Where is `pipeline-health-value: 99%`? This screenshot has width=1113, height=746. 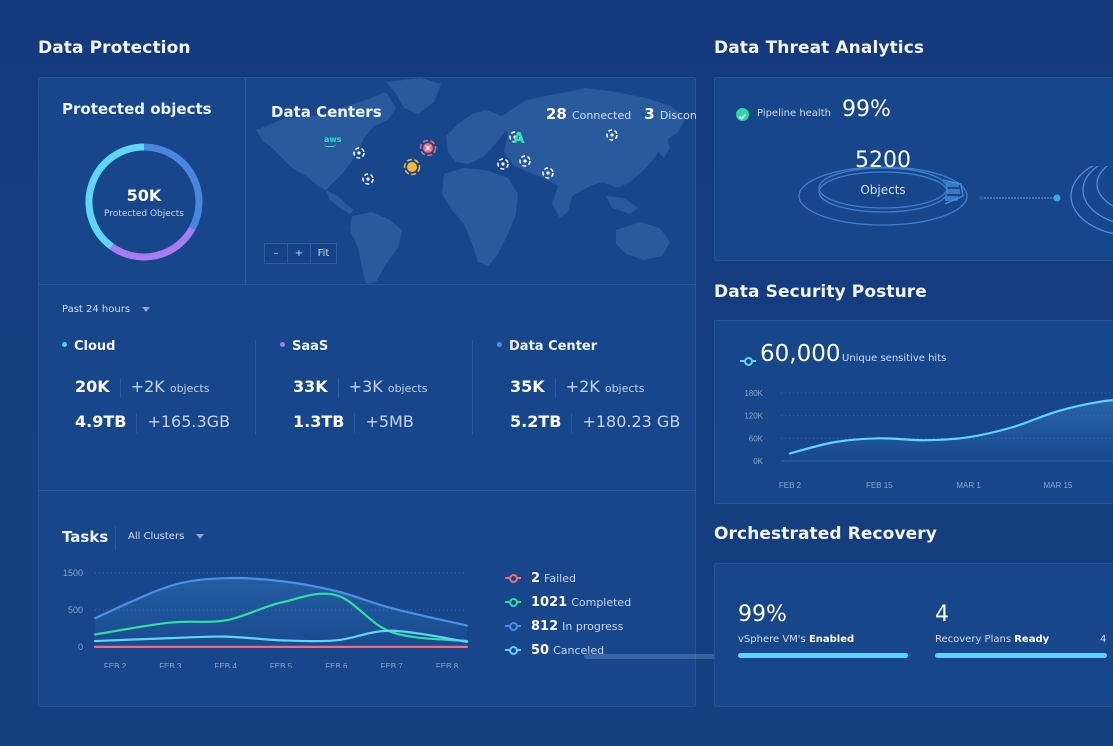 pipeline-health-value: 99% is located at coordinates (866, 109).